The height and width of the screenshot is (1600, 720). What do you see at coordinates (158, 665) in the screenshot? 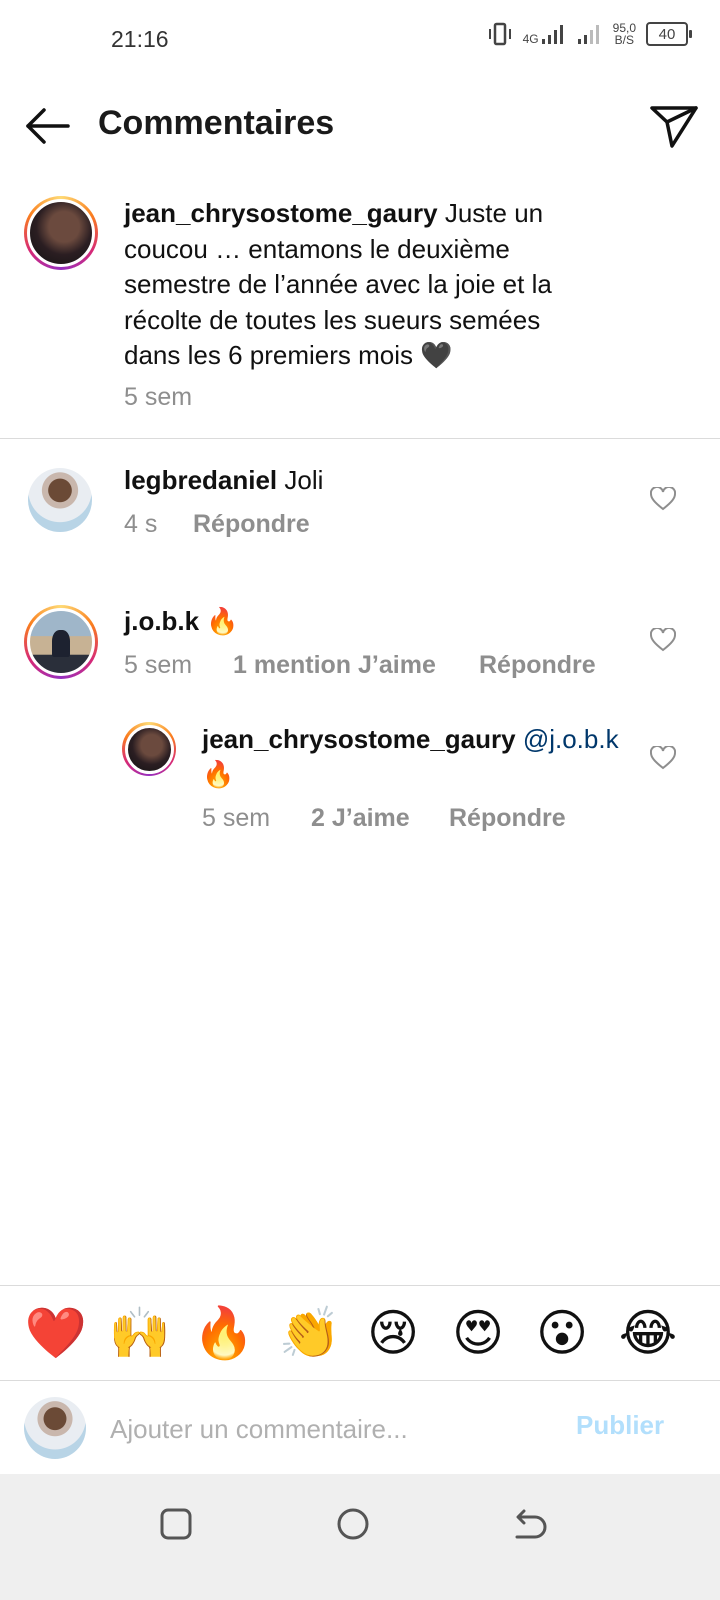
I see `comment-time: 5 sem` at bounding box center [158, 665].